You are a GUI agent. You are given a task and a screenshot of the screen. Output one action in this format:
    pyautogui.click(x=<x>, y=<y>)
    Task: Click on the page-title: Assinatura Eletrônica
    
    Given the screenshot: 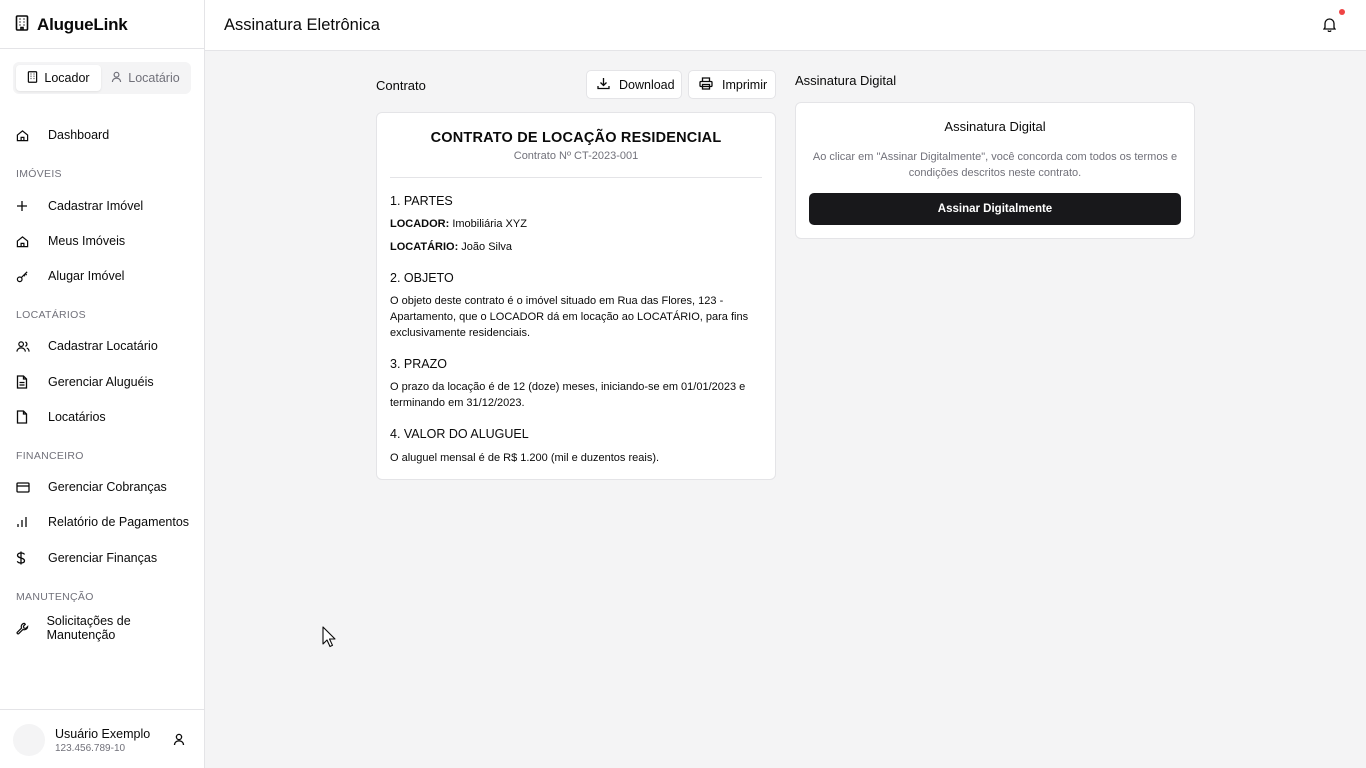 What is the action you would take?
    pyautogui.click(x=302, y=25)
    